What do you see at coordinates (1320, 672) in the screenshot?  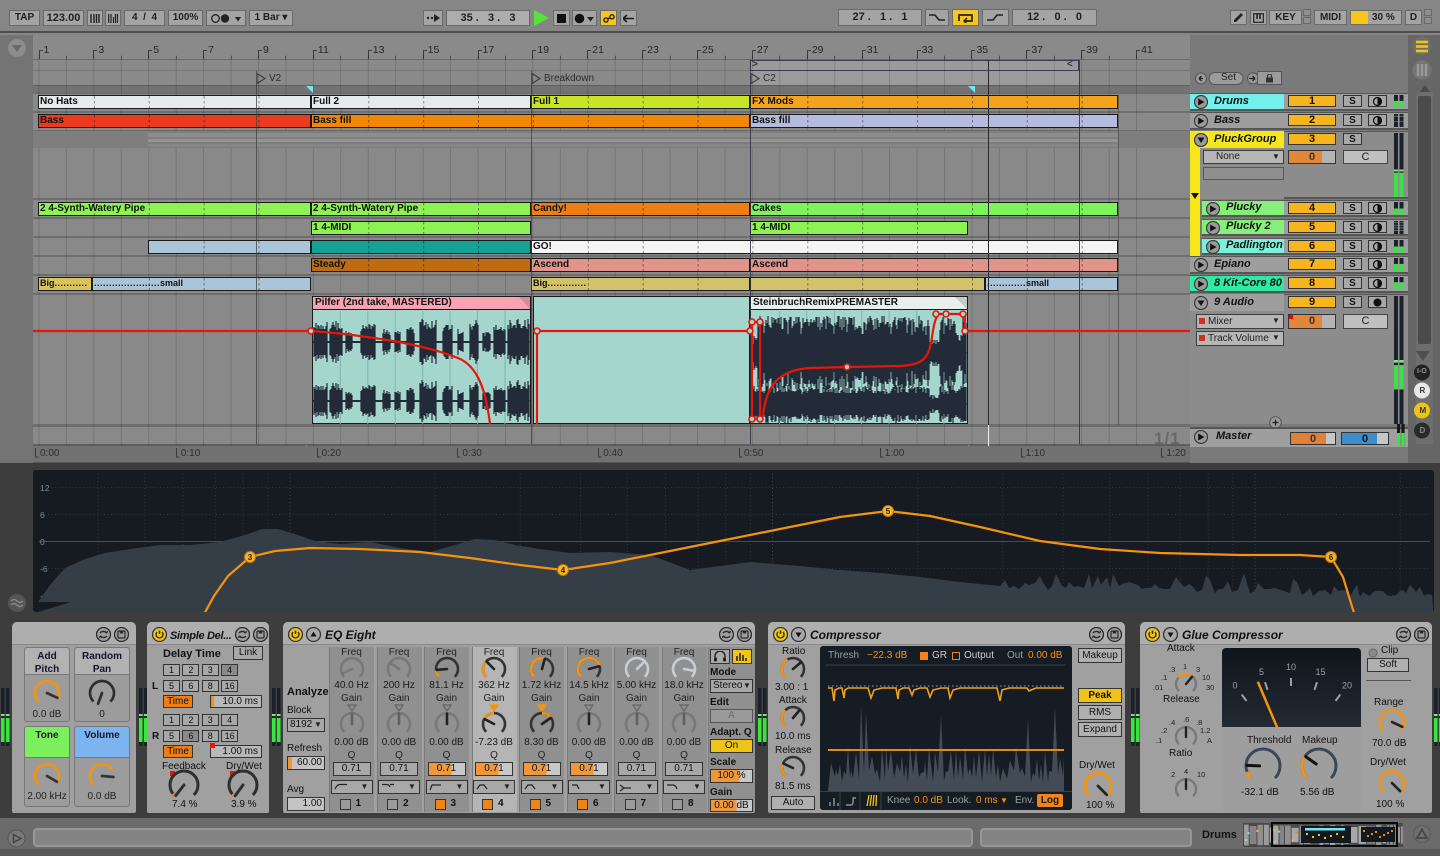 I see `svg-text: 15` at bounding box center [1320, 672].